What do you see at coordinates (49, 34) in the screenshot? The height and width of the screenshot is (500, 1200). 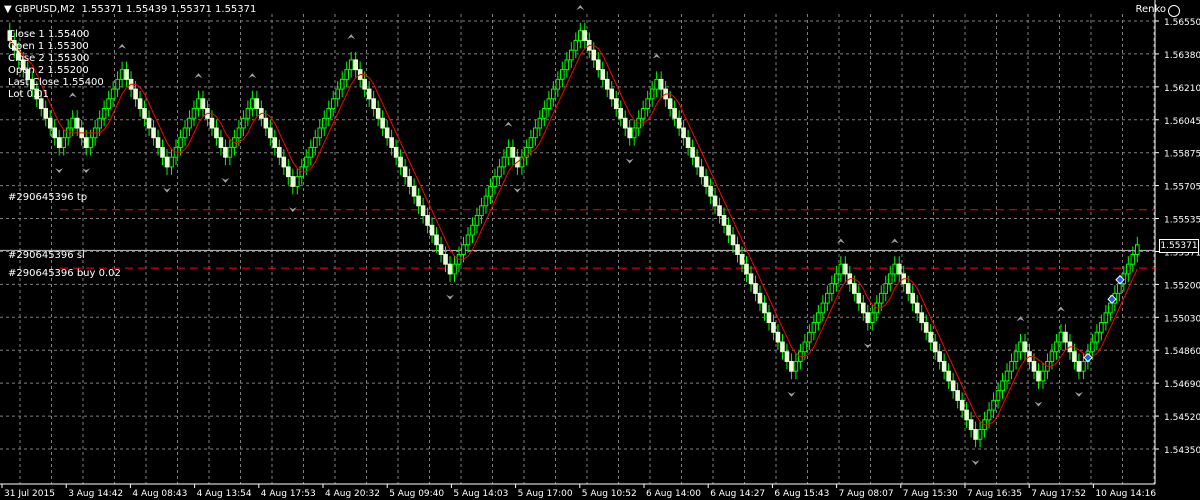 I see `info-line: Close 1 1.55400` at bounding box center [49, 34].